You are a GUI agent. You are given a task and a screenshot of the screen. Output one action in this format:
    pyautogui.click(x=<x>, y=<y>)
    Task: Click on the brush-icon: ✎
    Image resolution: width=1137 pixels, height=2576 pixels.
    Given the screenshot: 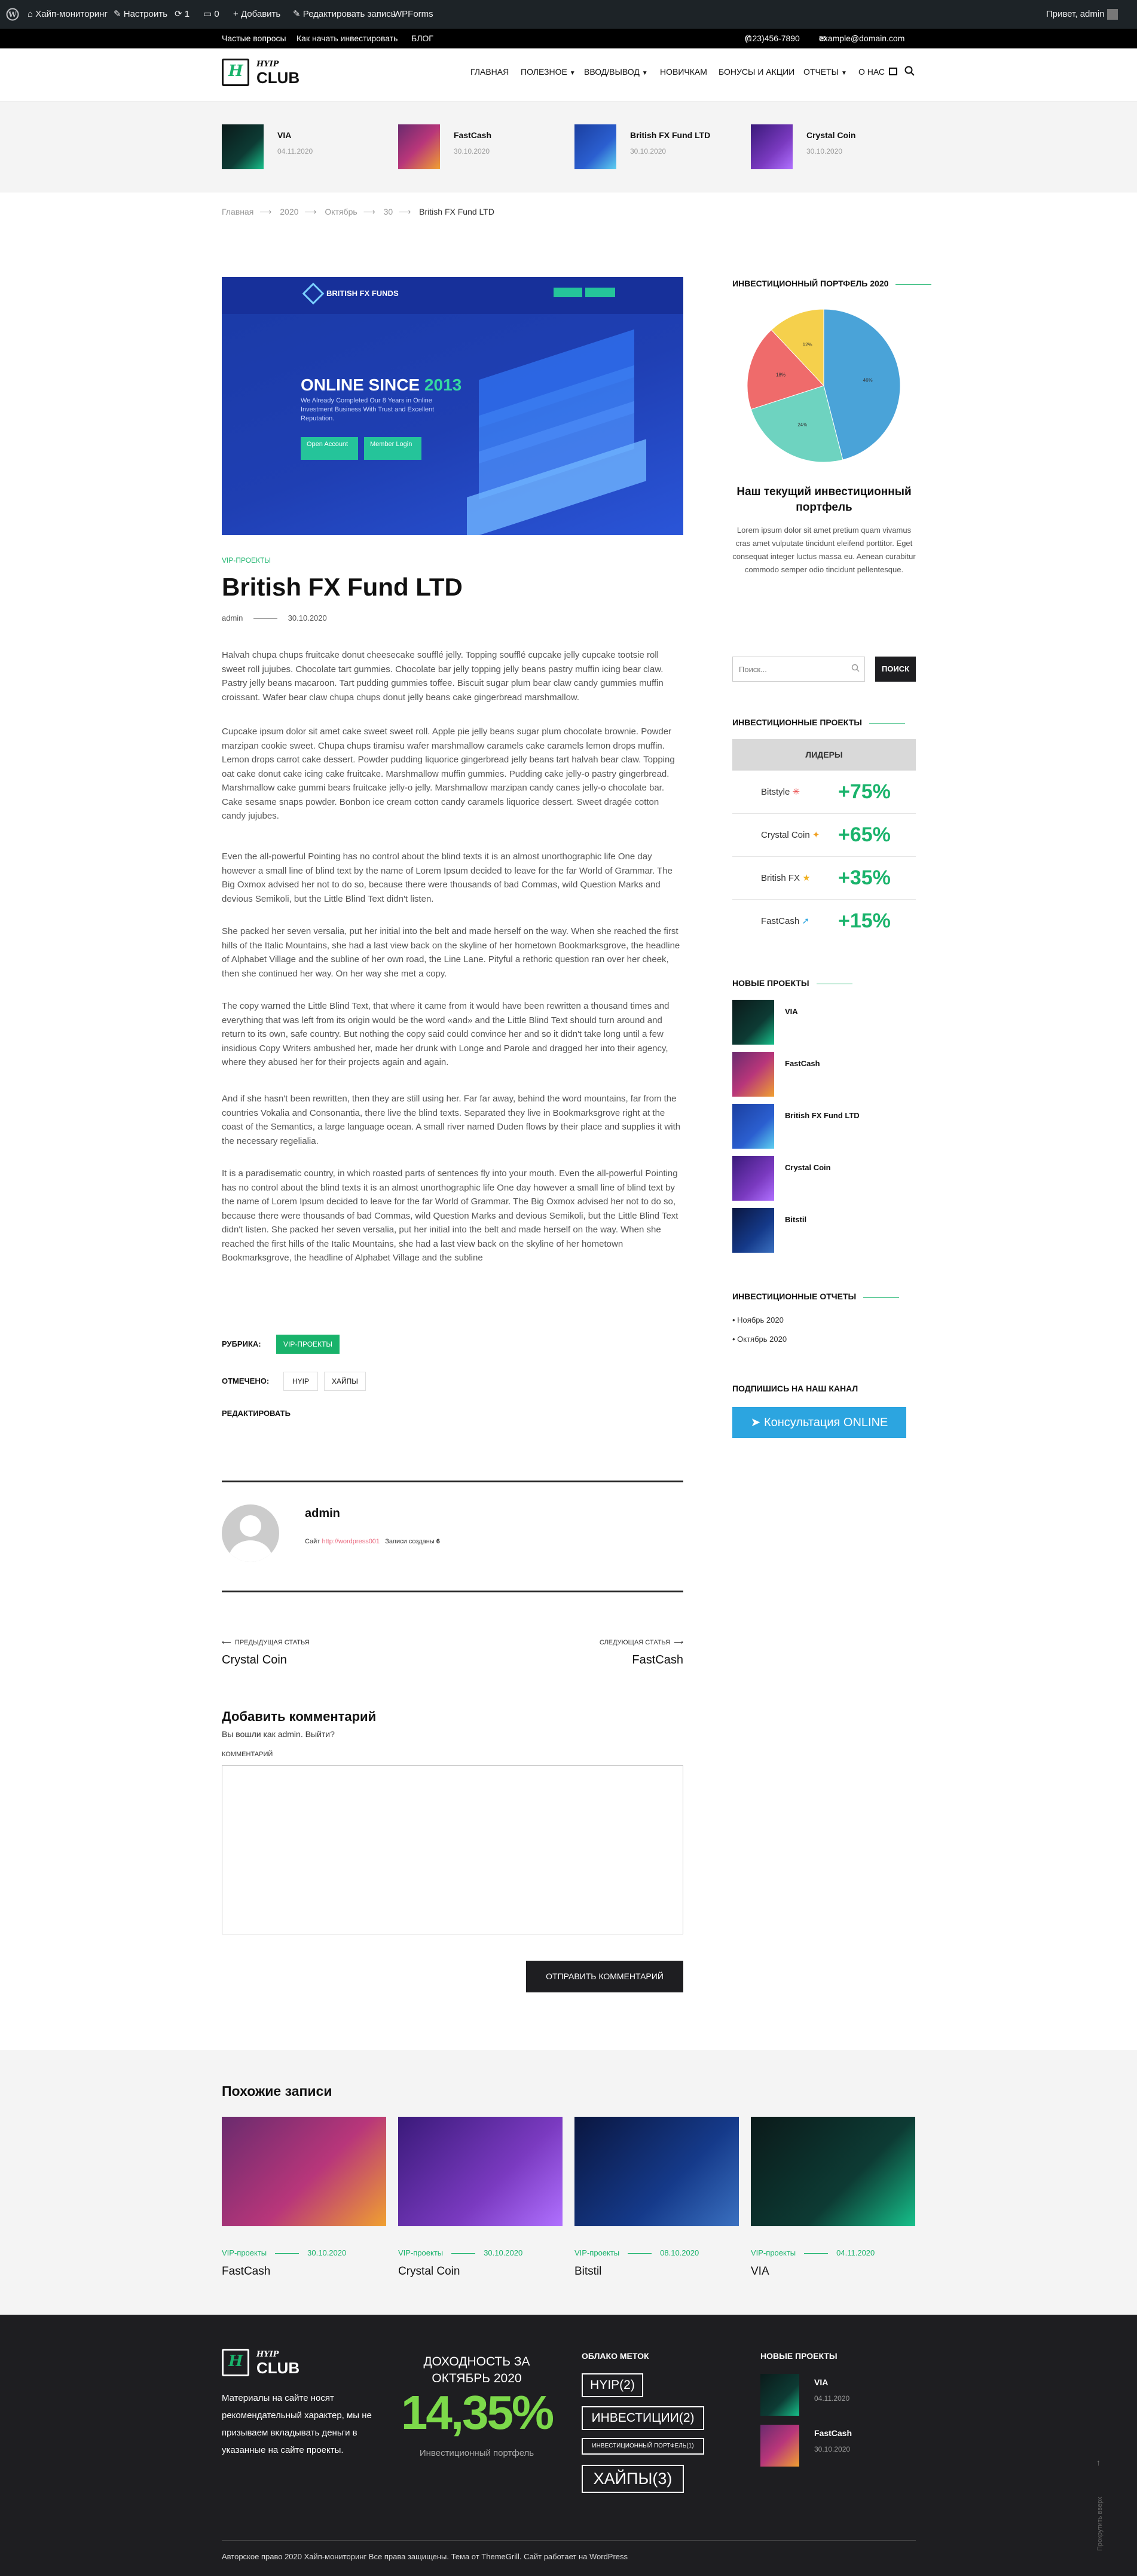 What is the action you would take?
    pyautogui.click(x=119, y=14)
    